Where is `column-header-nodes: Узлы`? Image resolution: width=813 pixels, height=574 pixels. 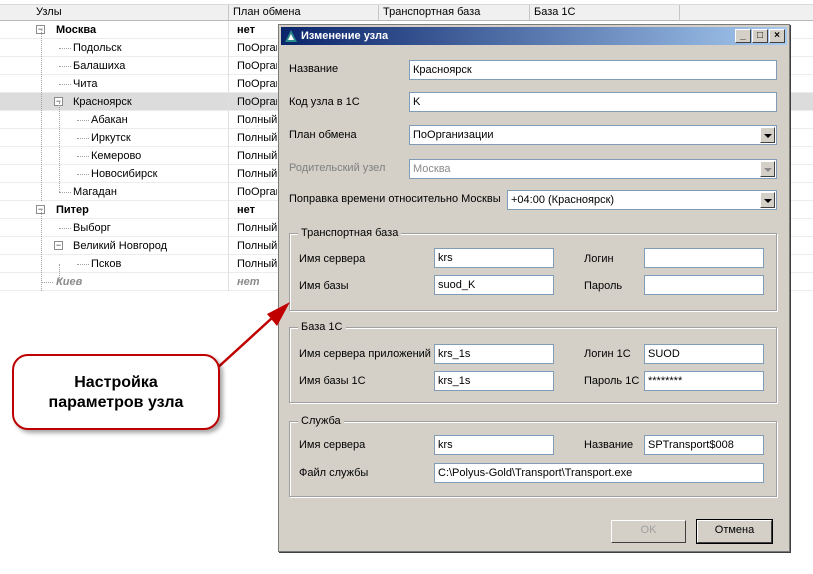
column-header-nodes: Узлы is located at coordinates (114, 13).